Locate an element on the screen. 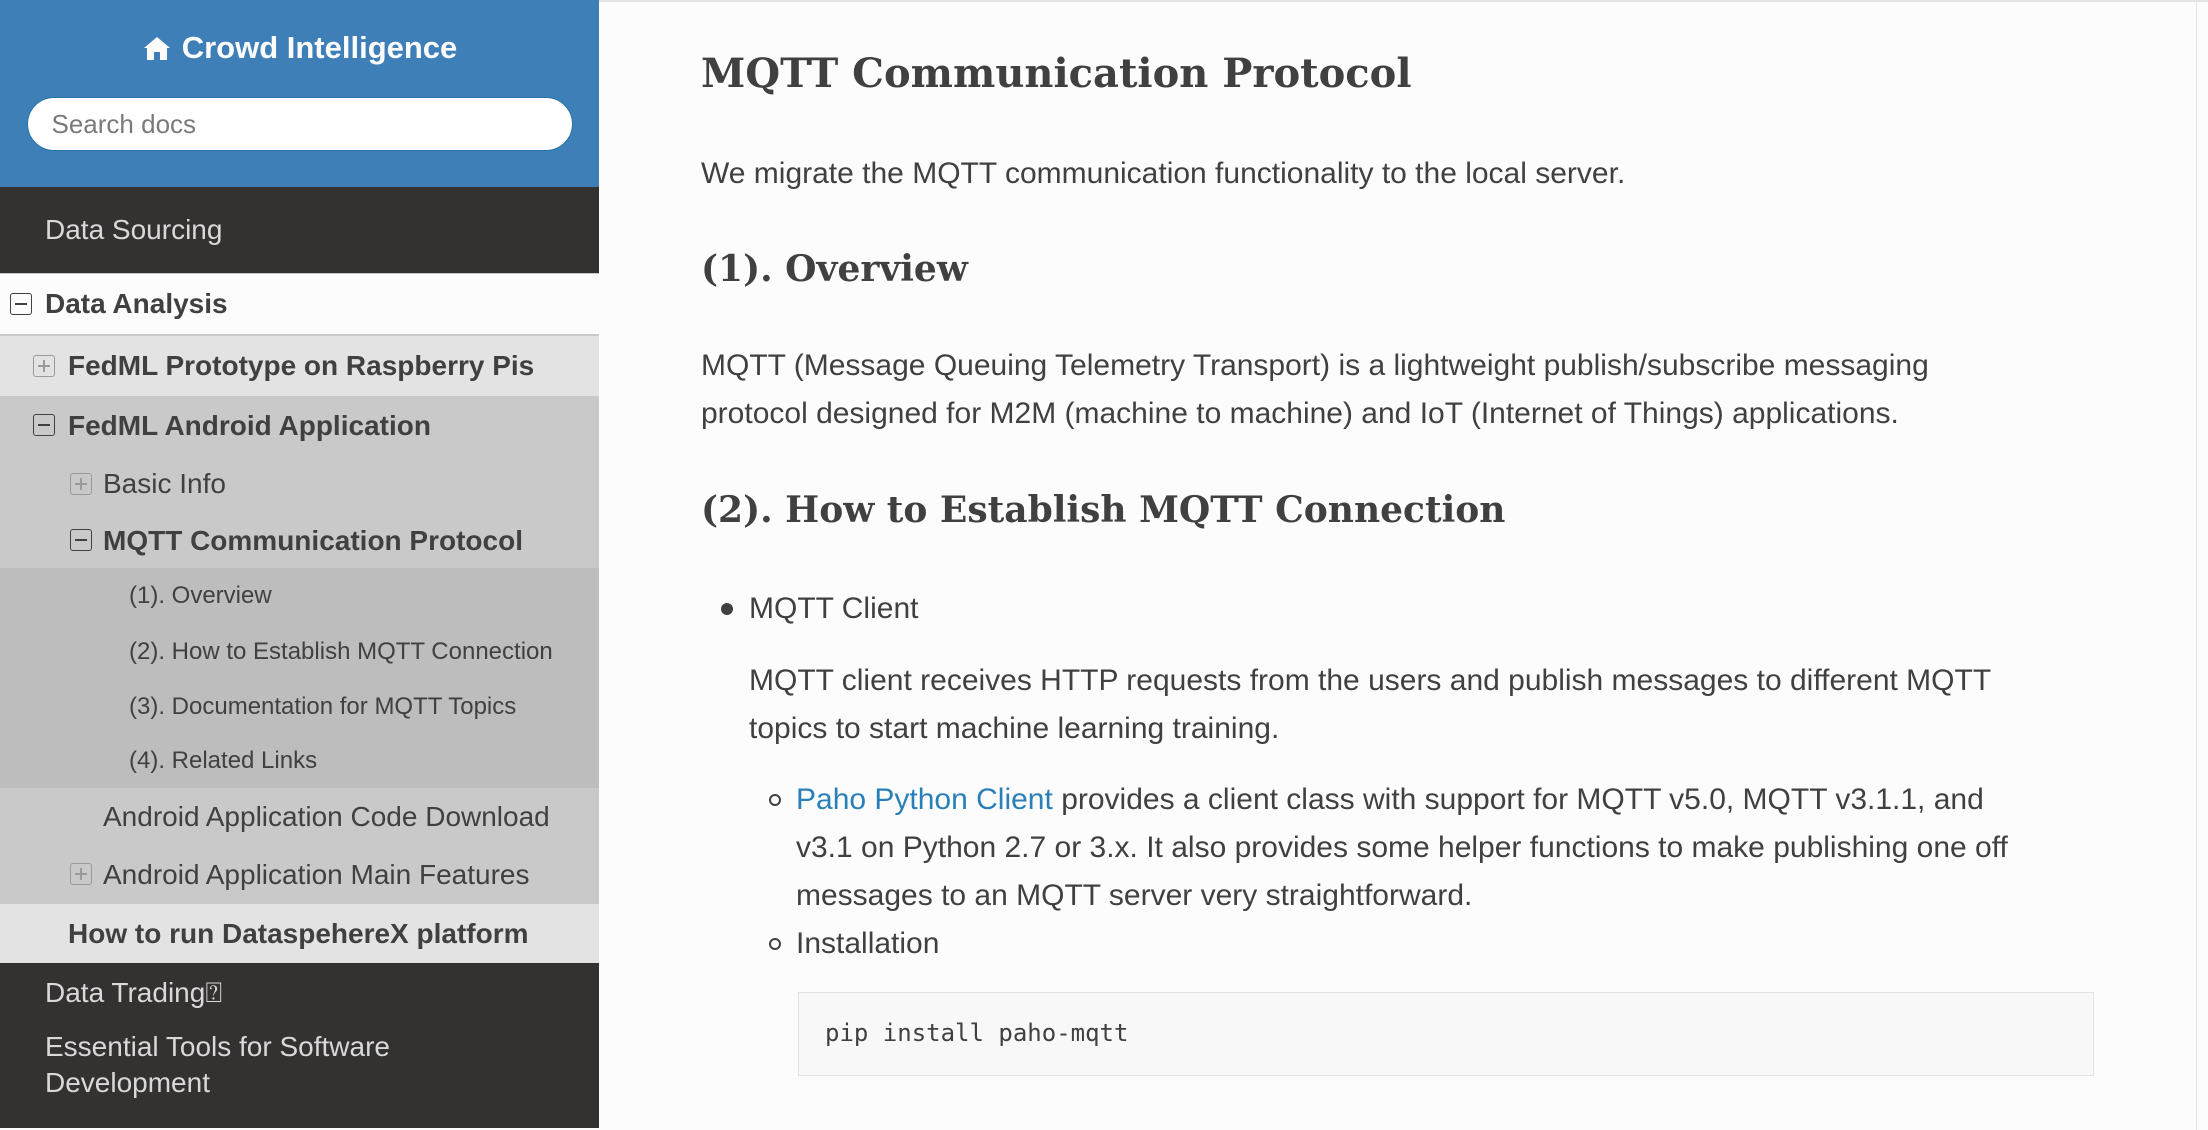 Image resolution: width=2208 pixels, height=1130 pixels. nav-item-essential-tools: Essential Tools for Software Development is located at coordinates (299, 1068).